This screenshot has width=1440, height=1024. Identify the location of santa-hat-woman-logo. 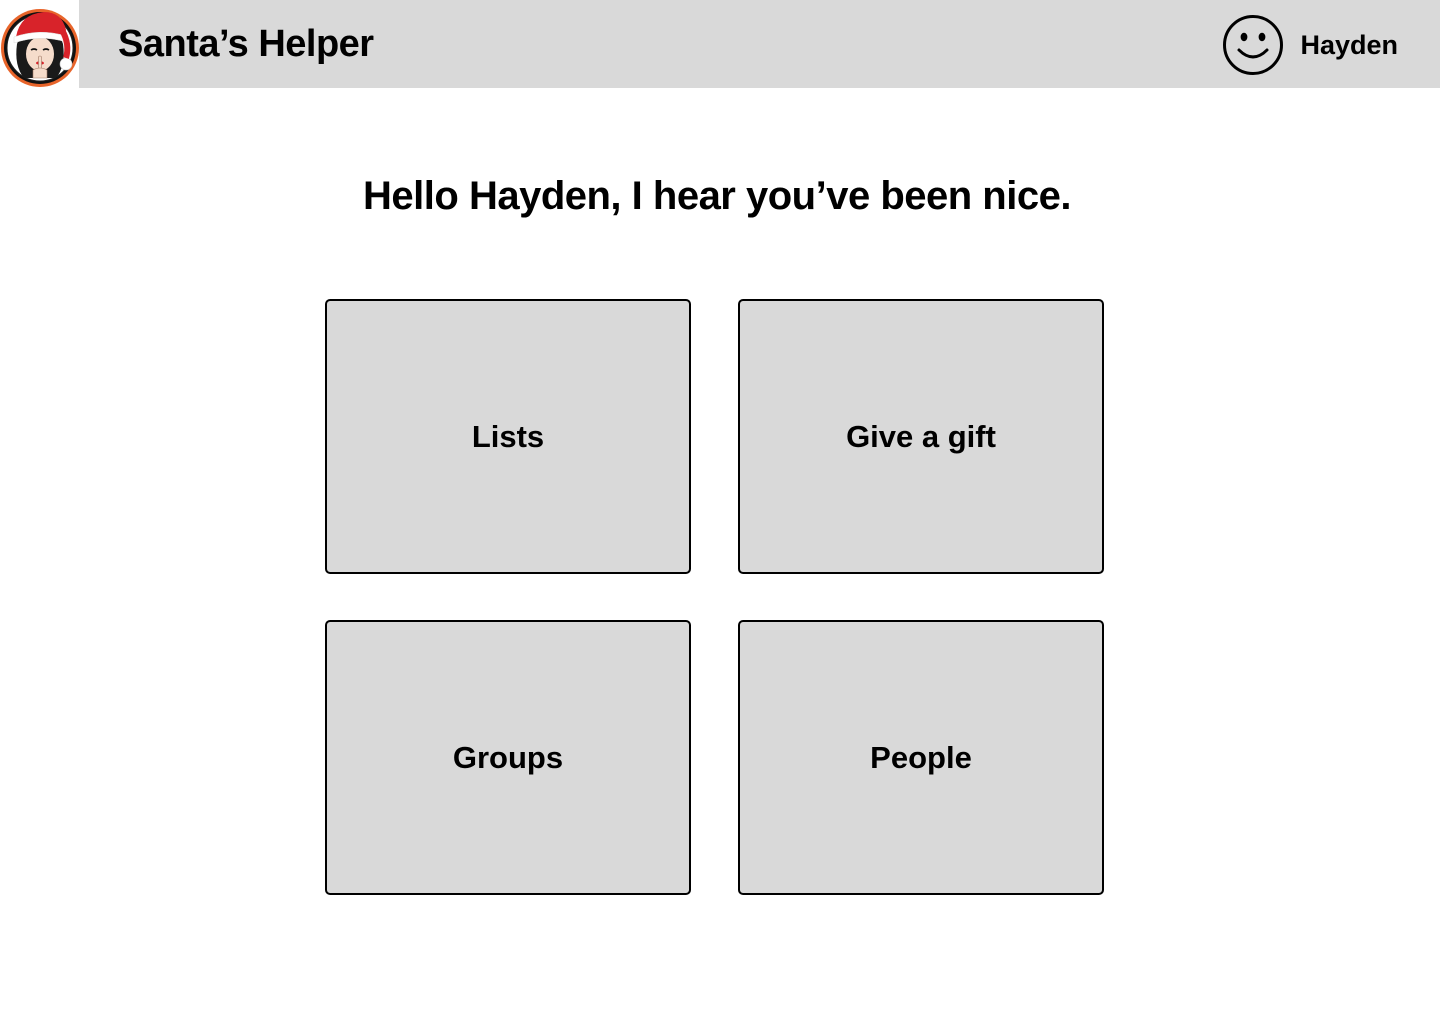
(40, 48).